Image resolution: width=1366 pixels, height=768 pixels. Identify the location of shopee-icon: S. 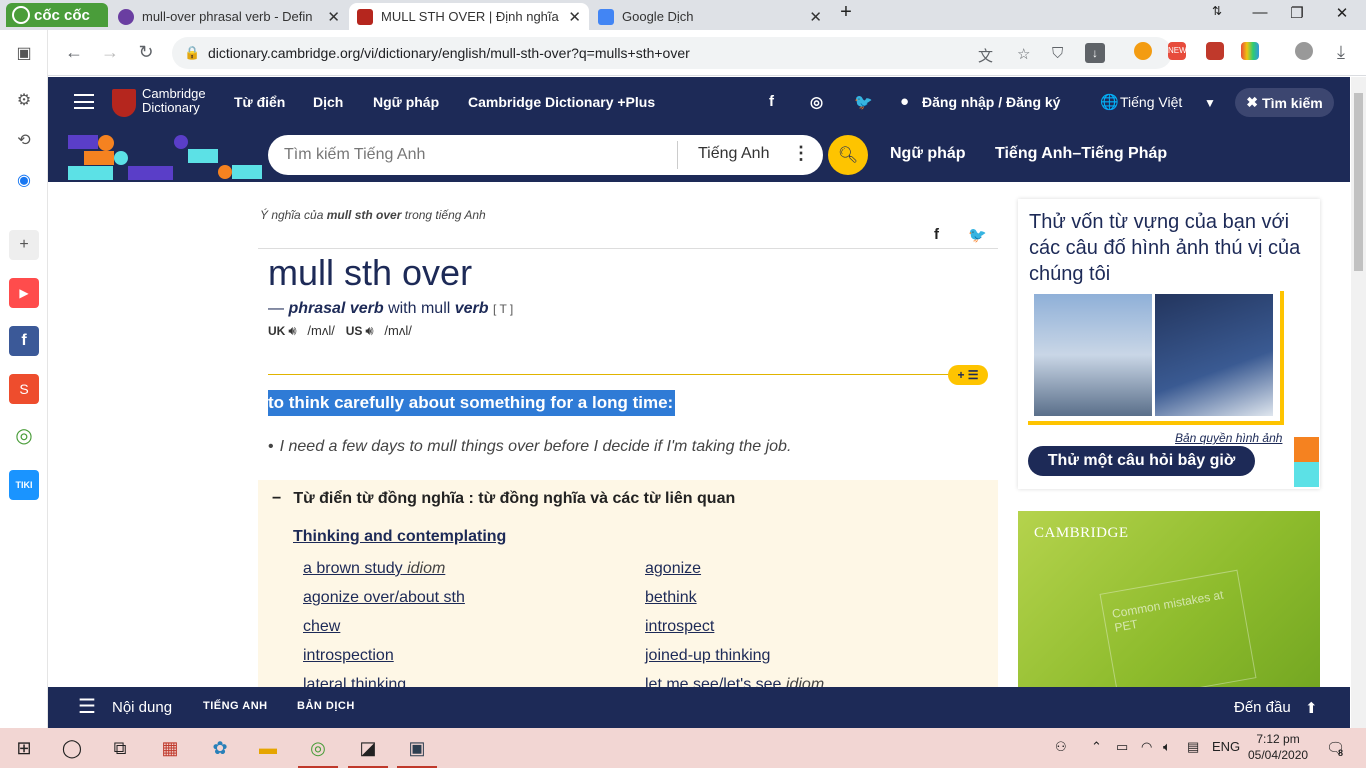
(24, 389).